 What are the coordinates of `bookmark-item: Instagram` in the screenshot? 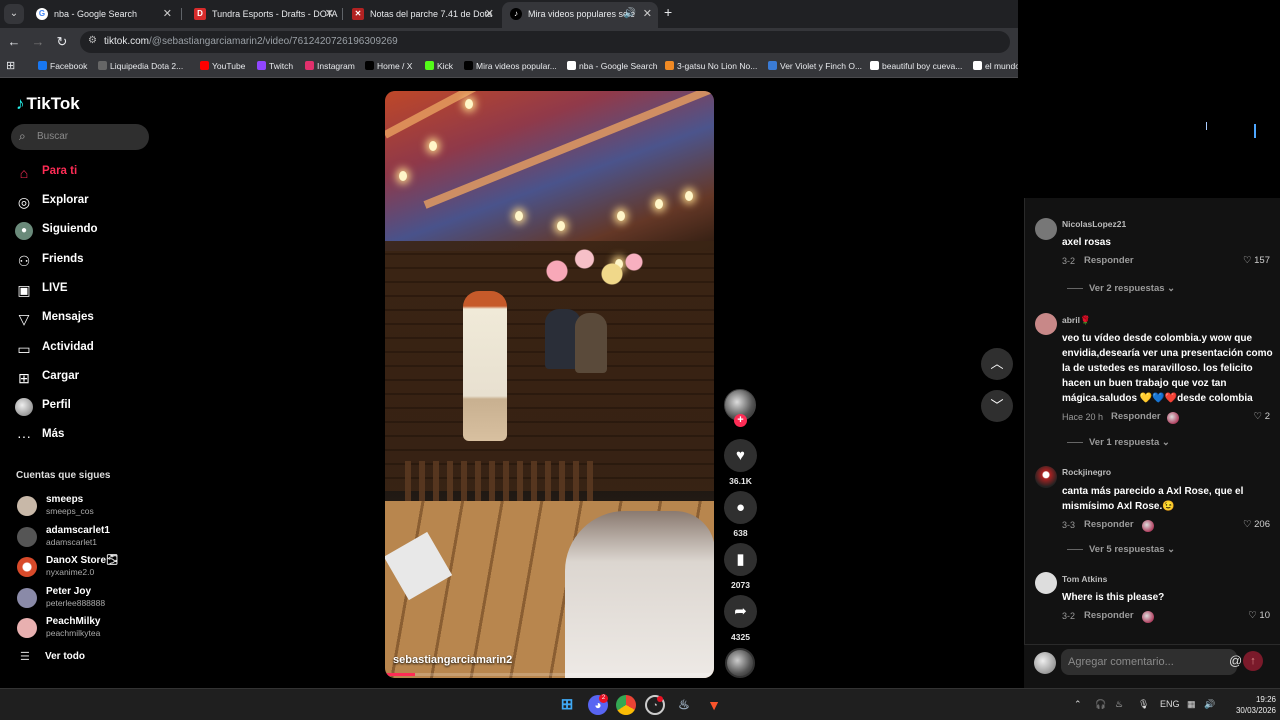 It's located at (330, 66).